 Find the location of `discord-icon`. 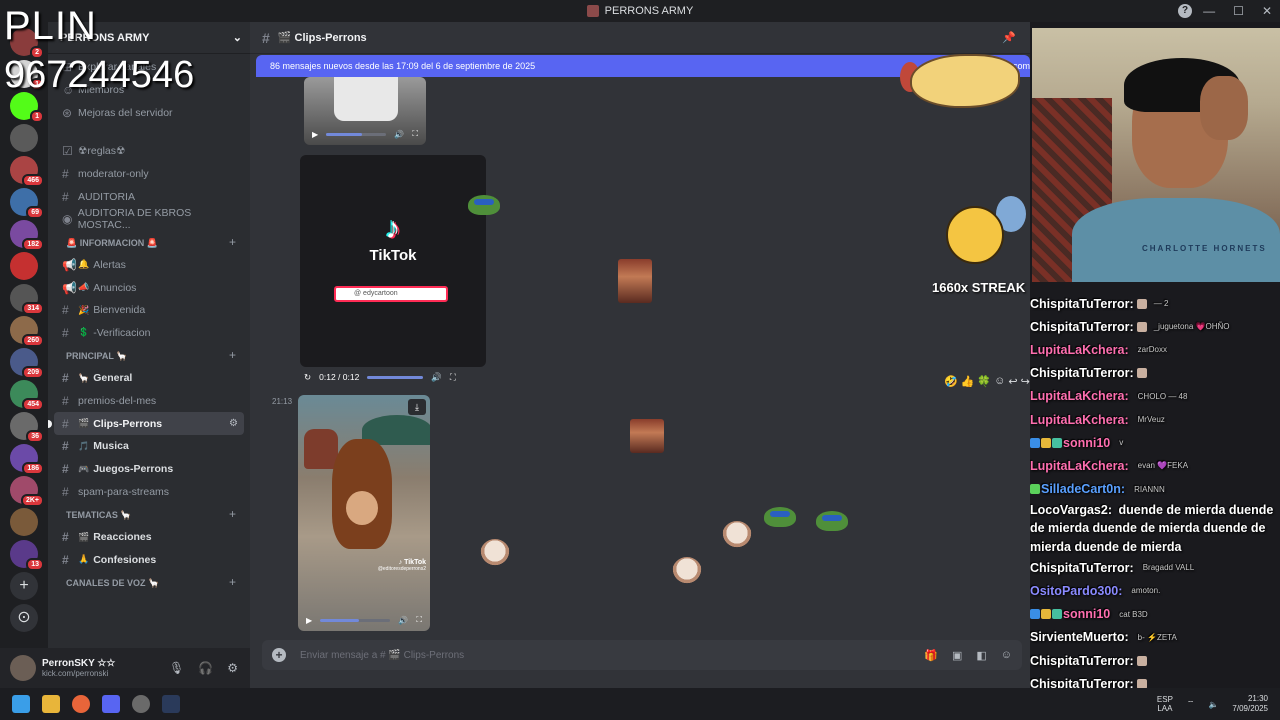

discord-icon is located at coordinates (111, 704).